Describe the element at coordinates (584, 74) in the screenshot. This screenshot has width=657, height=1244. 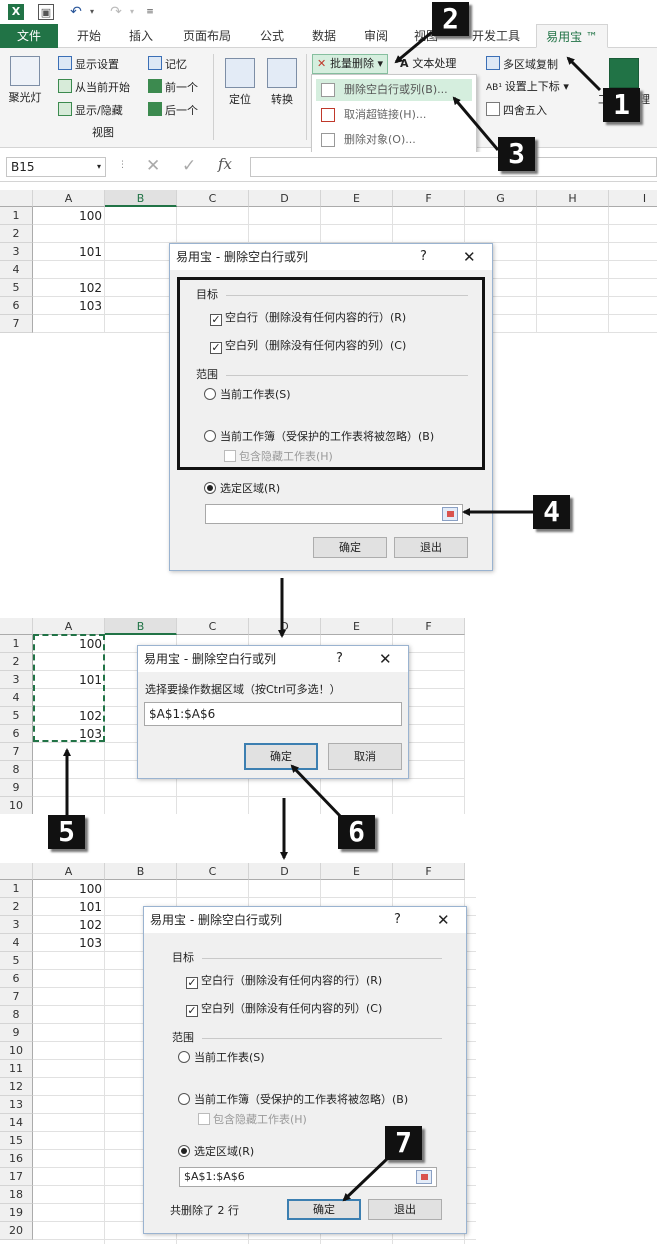
I see `arrow-step1` at that location.